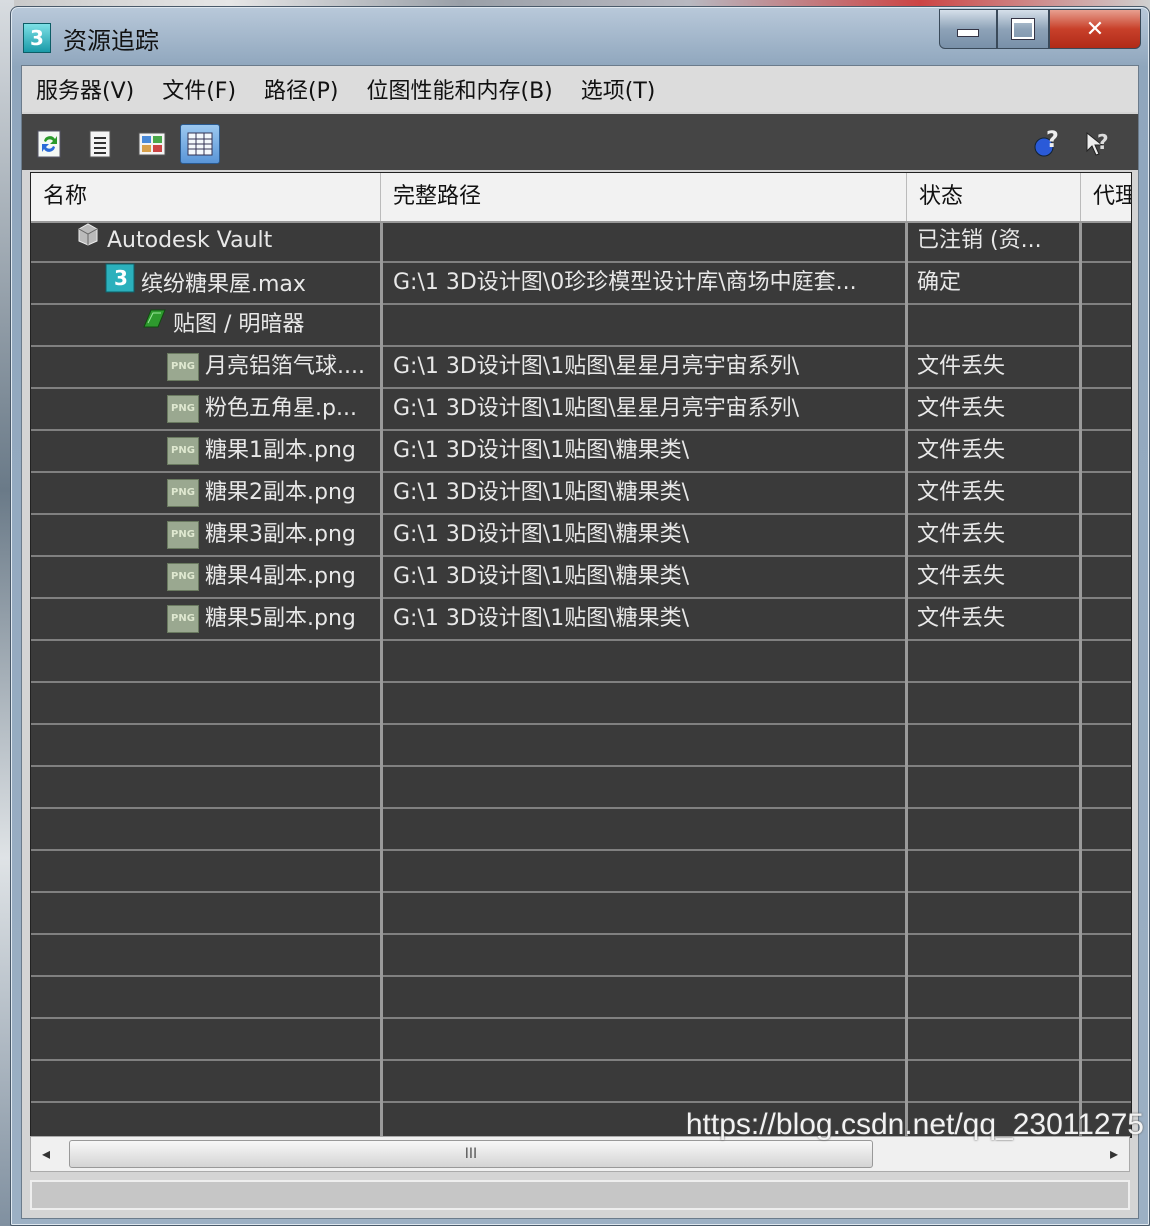 Image resolution: width=1150 pixels, height=1226 pixels. I want to click on refresh-button, so click(50, 144).